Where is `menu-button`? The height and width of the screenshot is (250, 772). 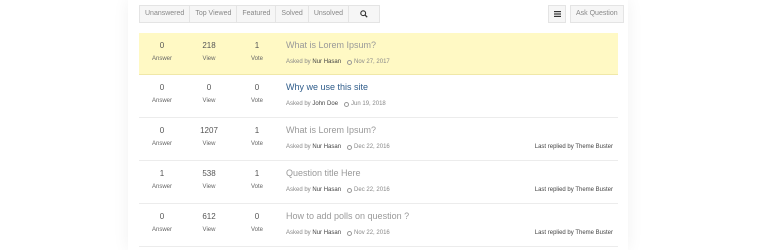
menu-button is located at coordinates (557, 14).